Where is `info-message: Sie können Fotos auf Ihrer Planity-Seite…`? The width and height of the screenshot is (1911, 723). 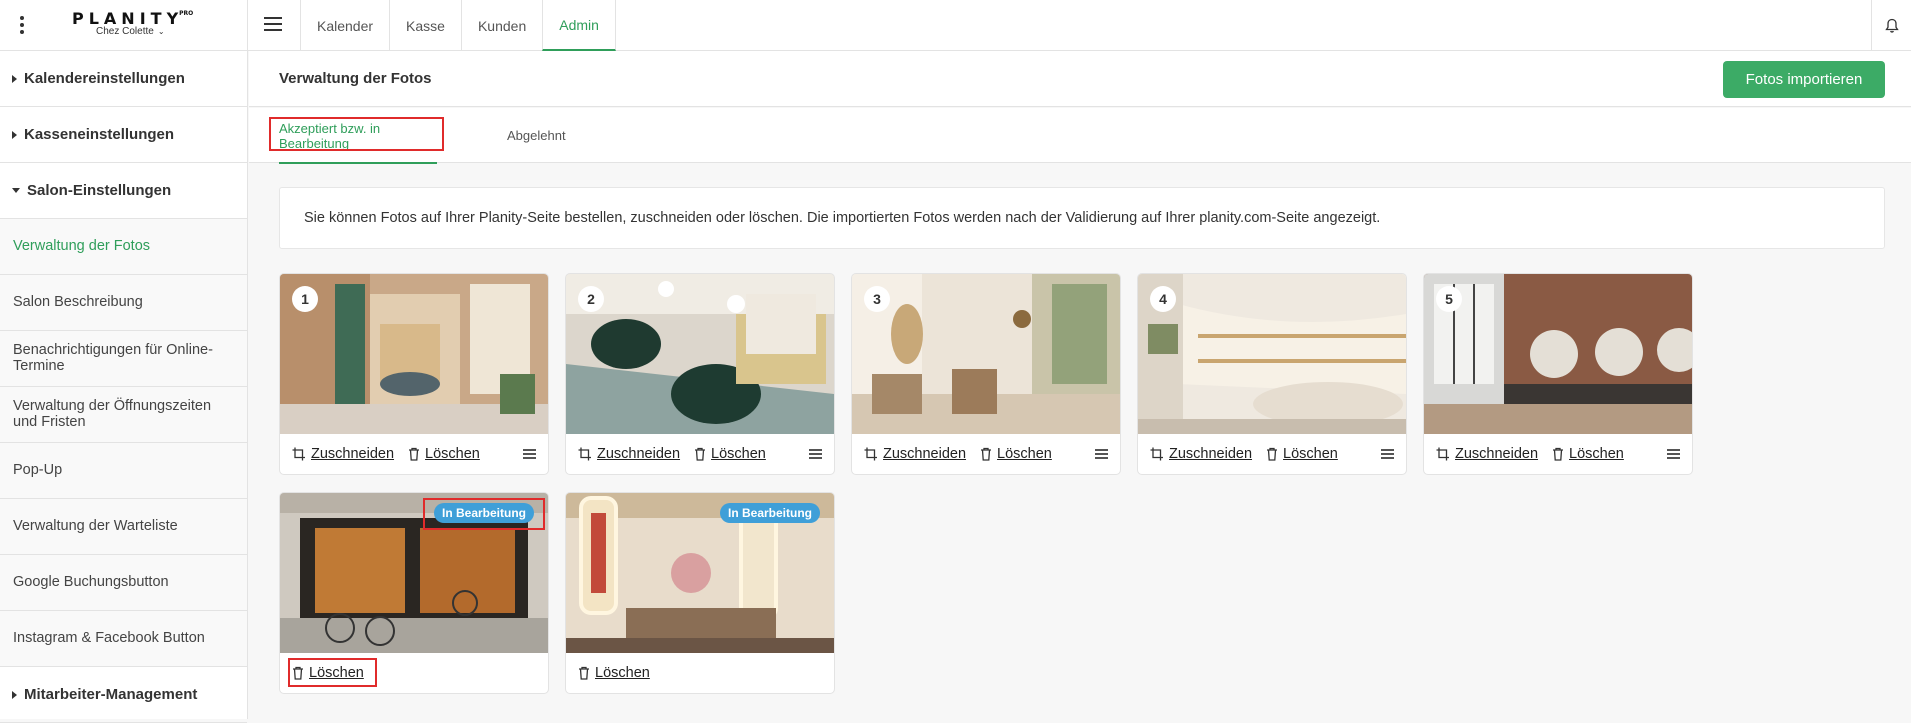 info-message: Sie können Fotos auf Ihrer Planity-Seite… is located at coordinates (1082, 218).